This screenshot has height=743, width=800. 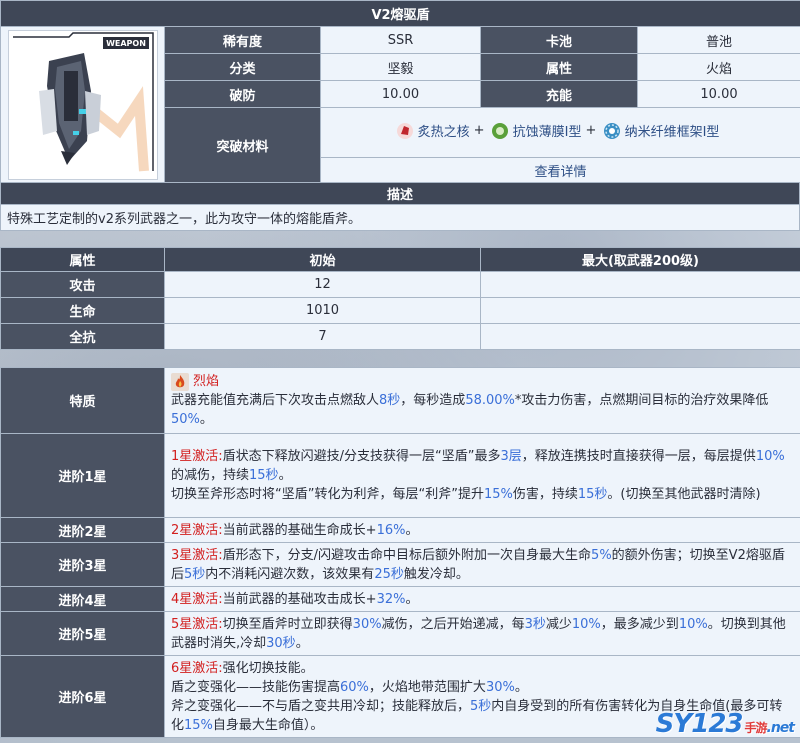 What do you see at coordinates (299, 530) in the screenshot?
I see `advance-text: 当前武器的基础生命成长+` at bounding box center [299, 530].